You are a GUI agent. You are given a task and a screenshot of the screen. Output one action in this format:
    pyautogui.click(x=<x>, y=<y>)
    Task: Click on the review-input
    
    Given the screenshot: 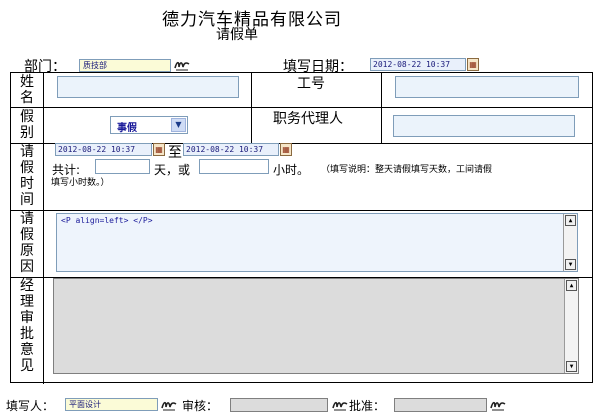 What is the action you would take?
    pyautogui.click(x=279, y=405)
    